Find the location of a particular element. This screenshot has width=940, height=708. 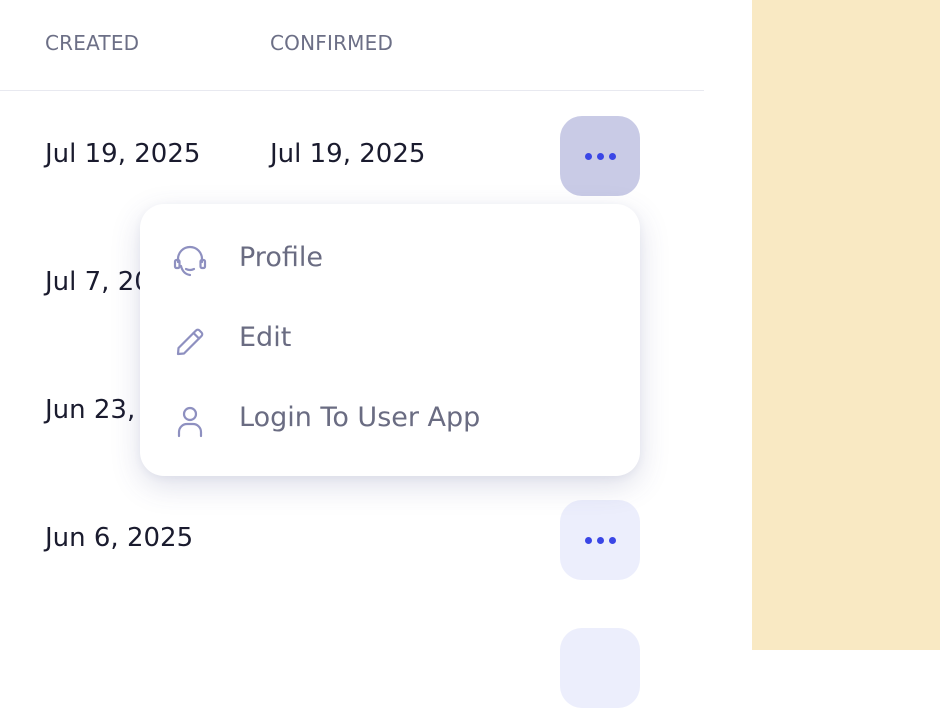

menu-item-label: Edit is located at coordinates (265, 337).